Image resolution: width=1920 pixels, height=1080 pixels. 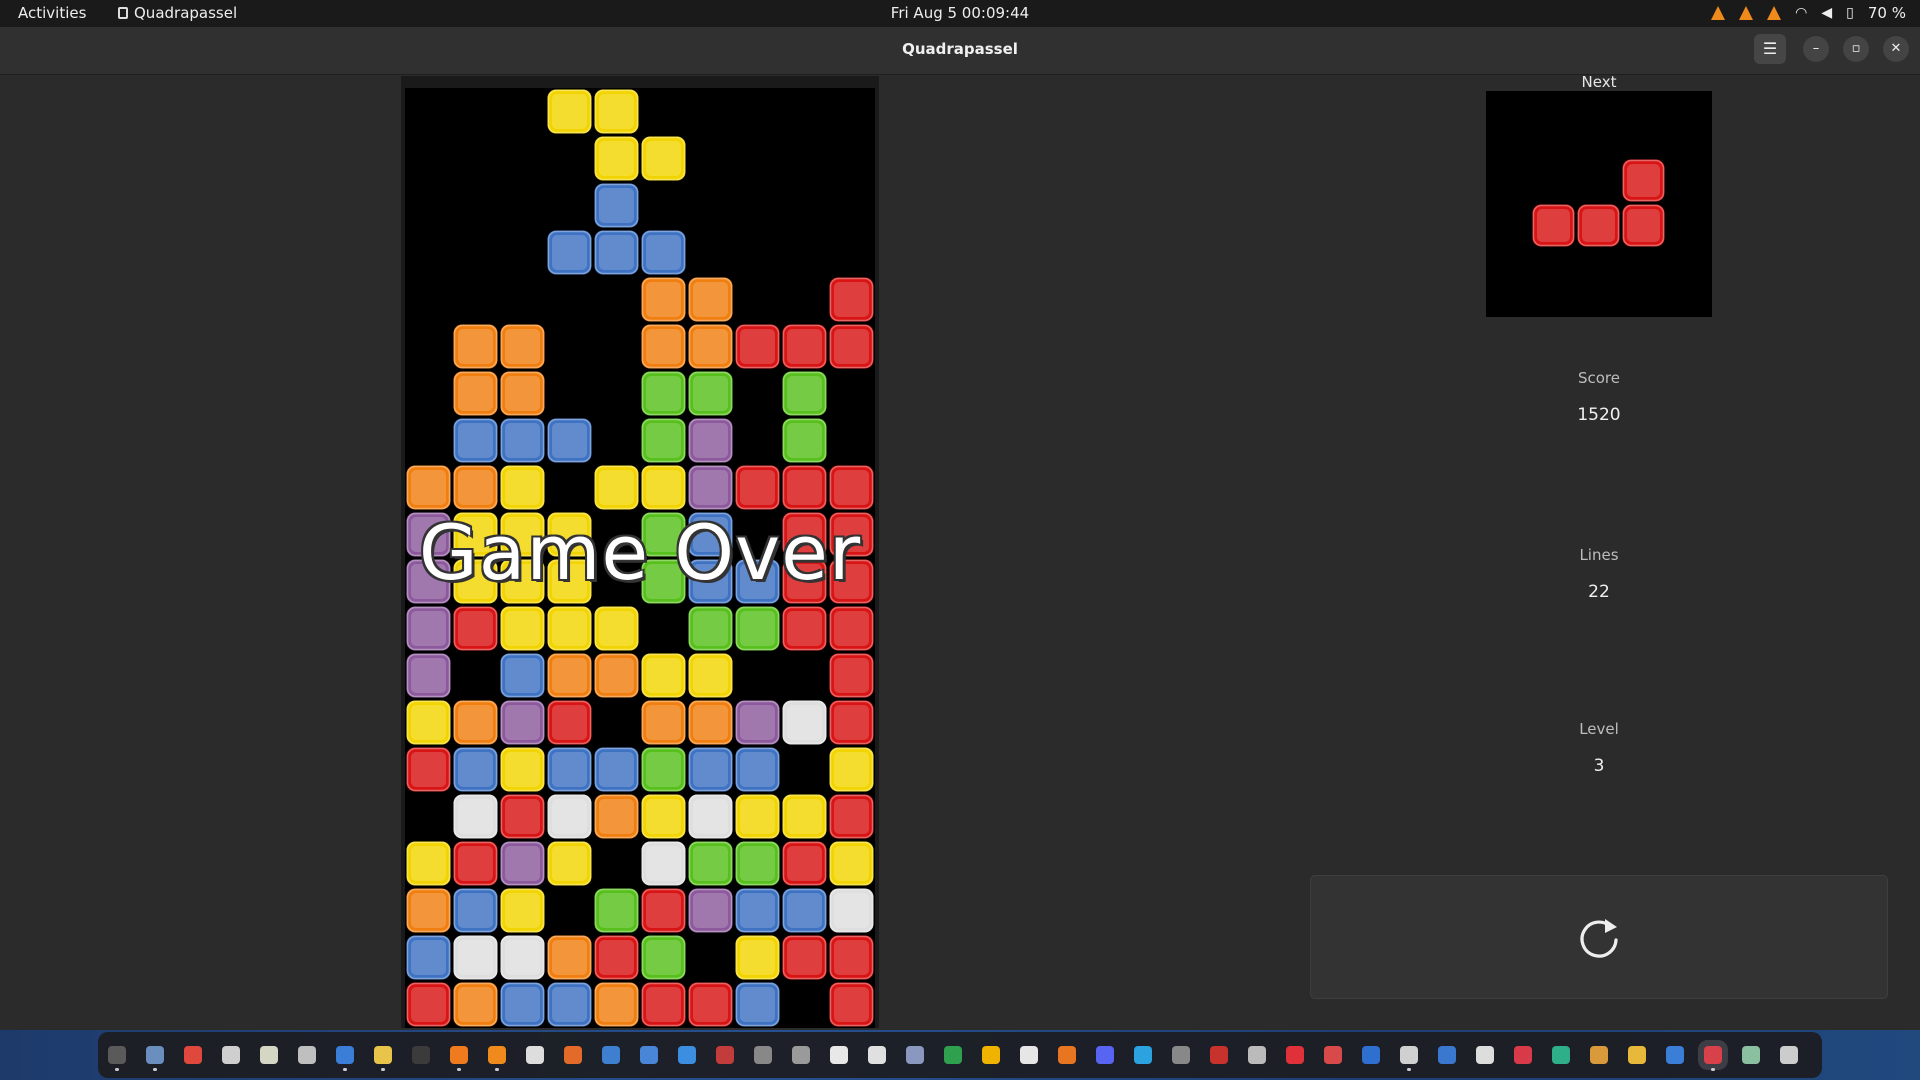 What do you see at coordinates (1485, 1055) in the screenshot?
I see `clock-icon` at bounding box center [1485, 1055].